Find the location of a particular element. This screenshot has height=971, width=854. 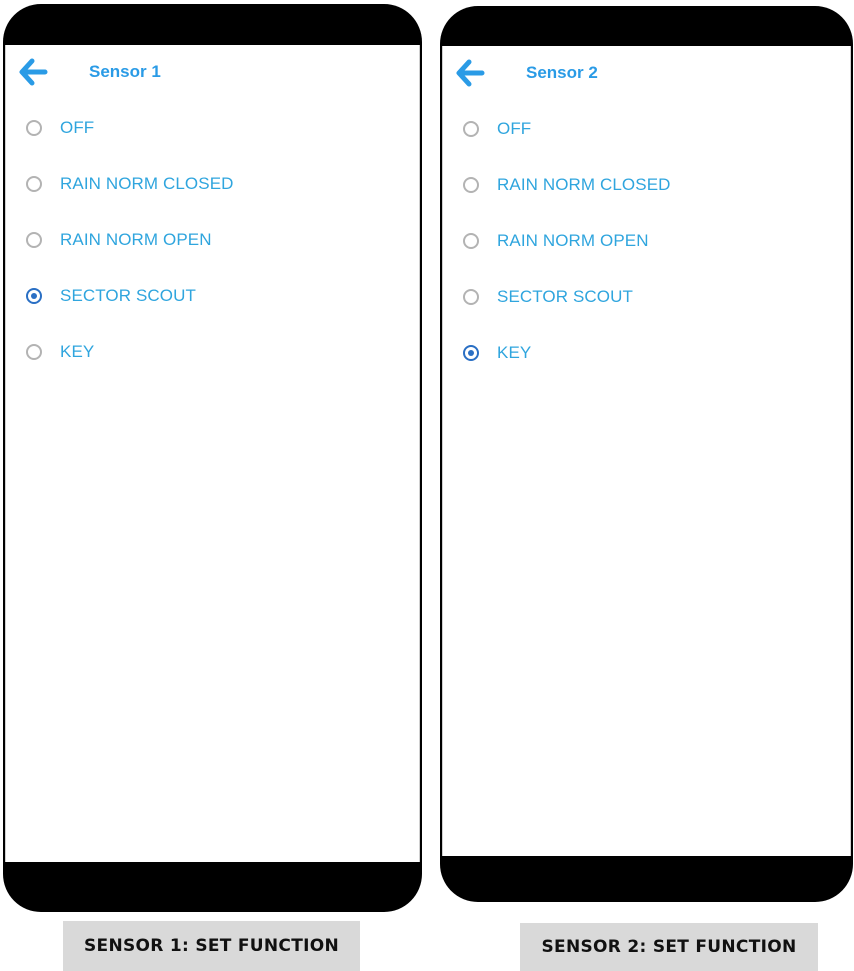

page-title: Sensor 1 is located at coordinates (125, 71).